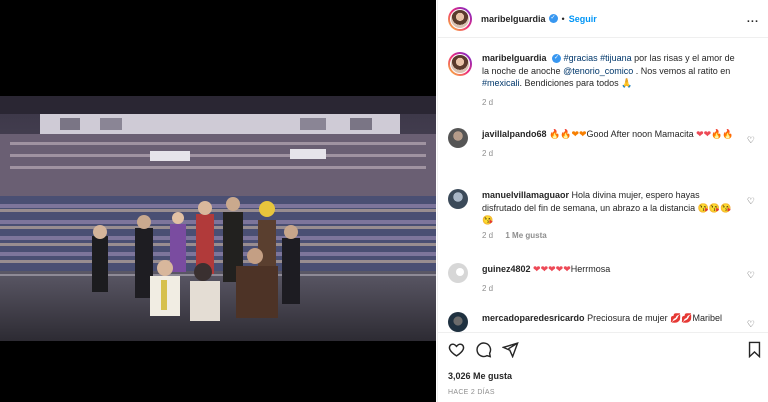 The width and height of the screenshot is (768, 402). What do you see at coordinates (576, 83) in the screenshot?
I see `caption-text-3: . Bendiciones para todos 🙏` at bounding box center [576, 83].